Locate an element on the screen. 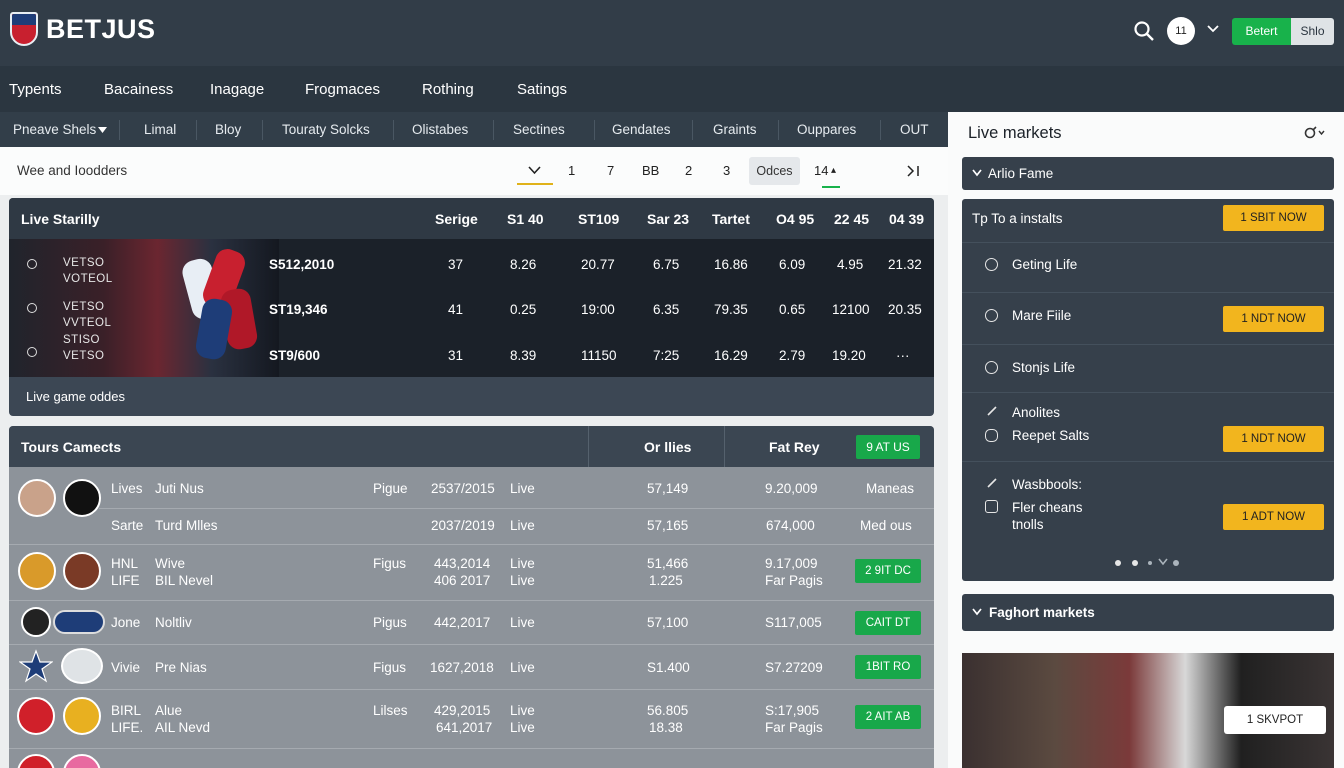 The image size is (1344, 768). team-name: Lives is located at coordinates (127, 488).